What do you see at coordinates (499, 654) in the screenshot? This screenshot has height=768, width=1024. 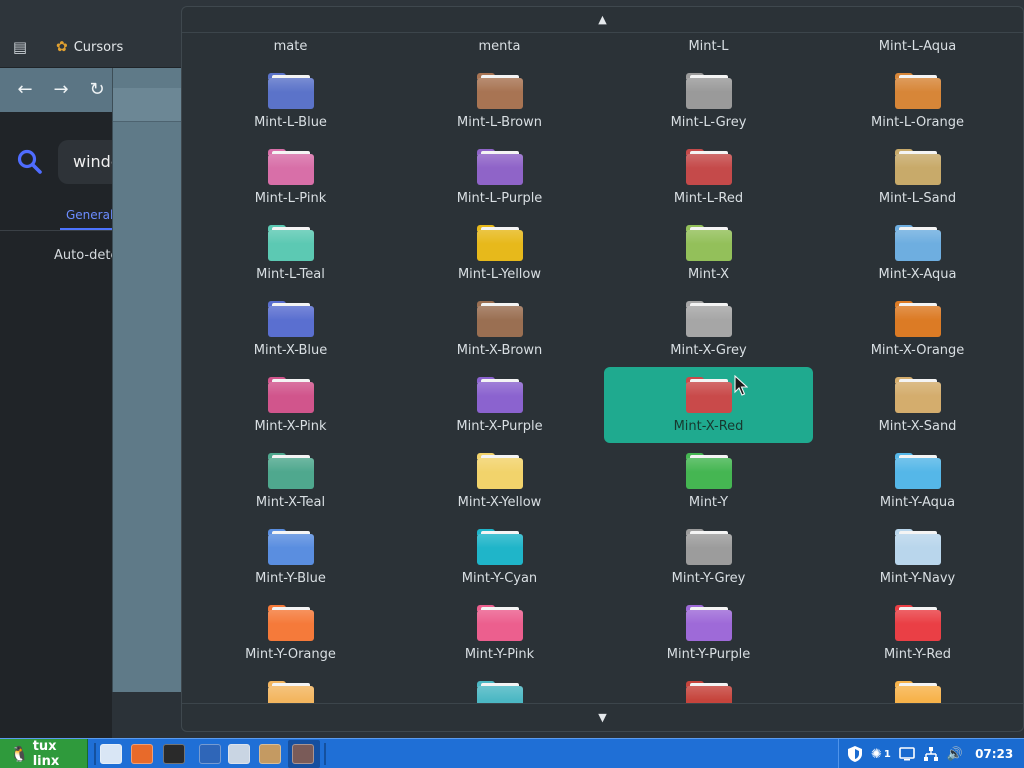 I see `icon-theme-label: Mint-Y-Pink` at bounding box center [499, 654].